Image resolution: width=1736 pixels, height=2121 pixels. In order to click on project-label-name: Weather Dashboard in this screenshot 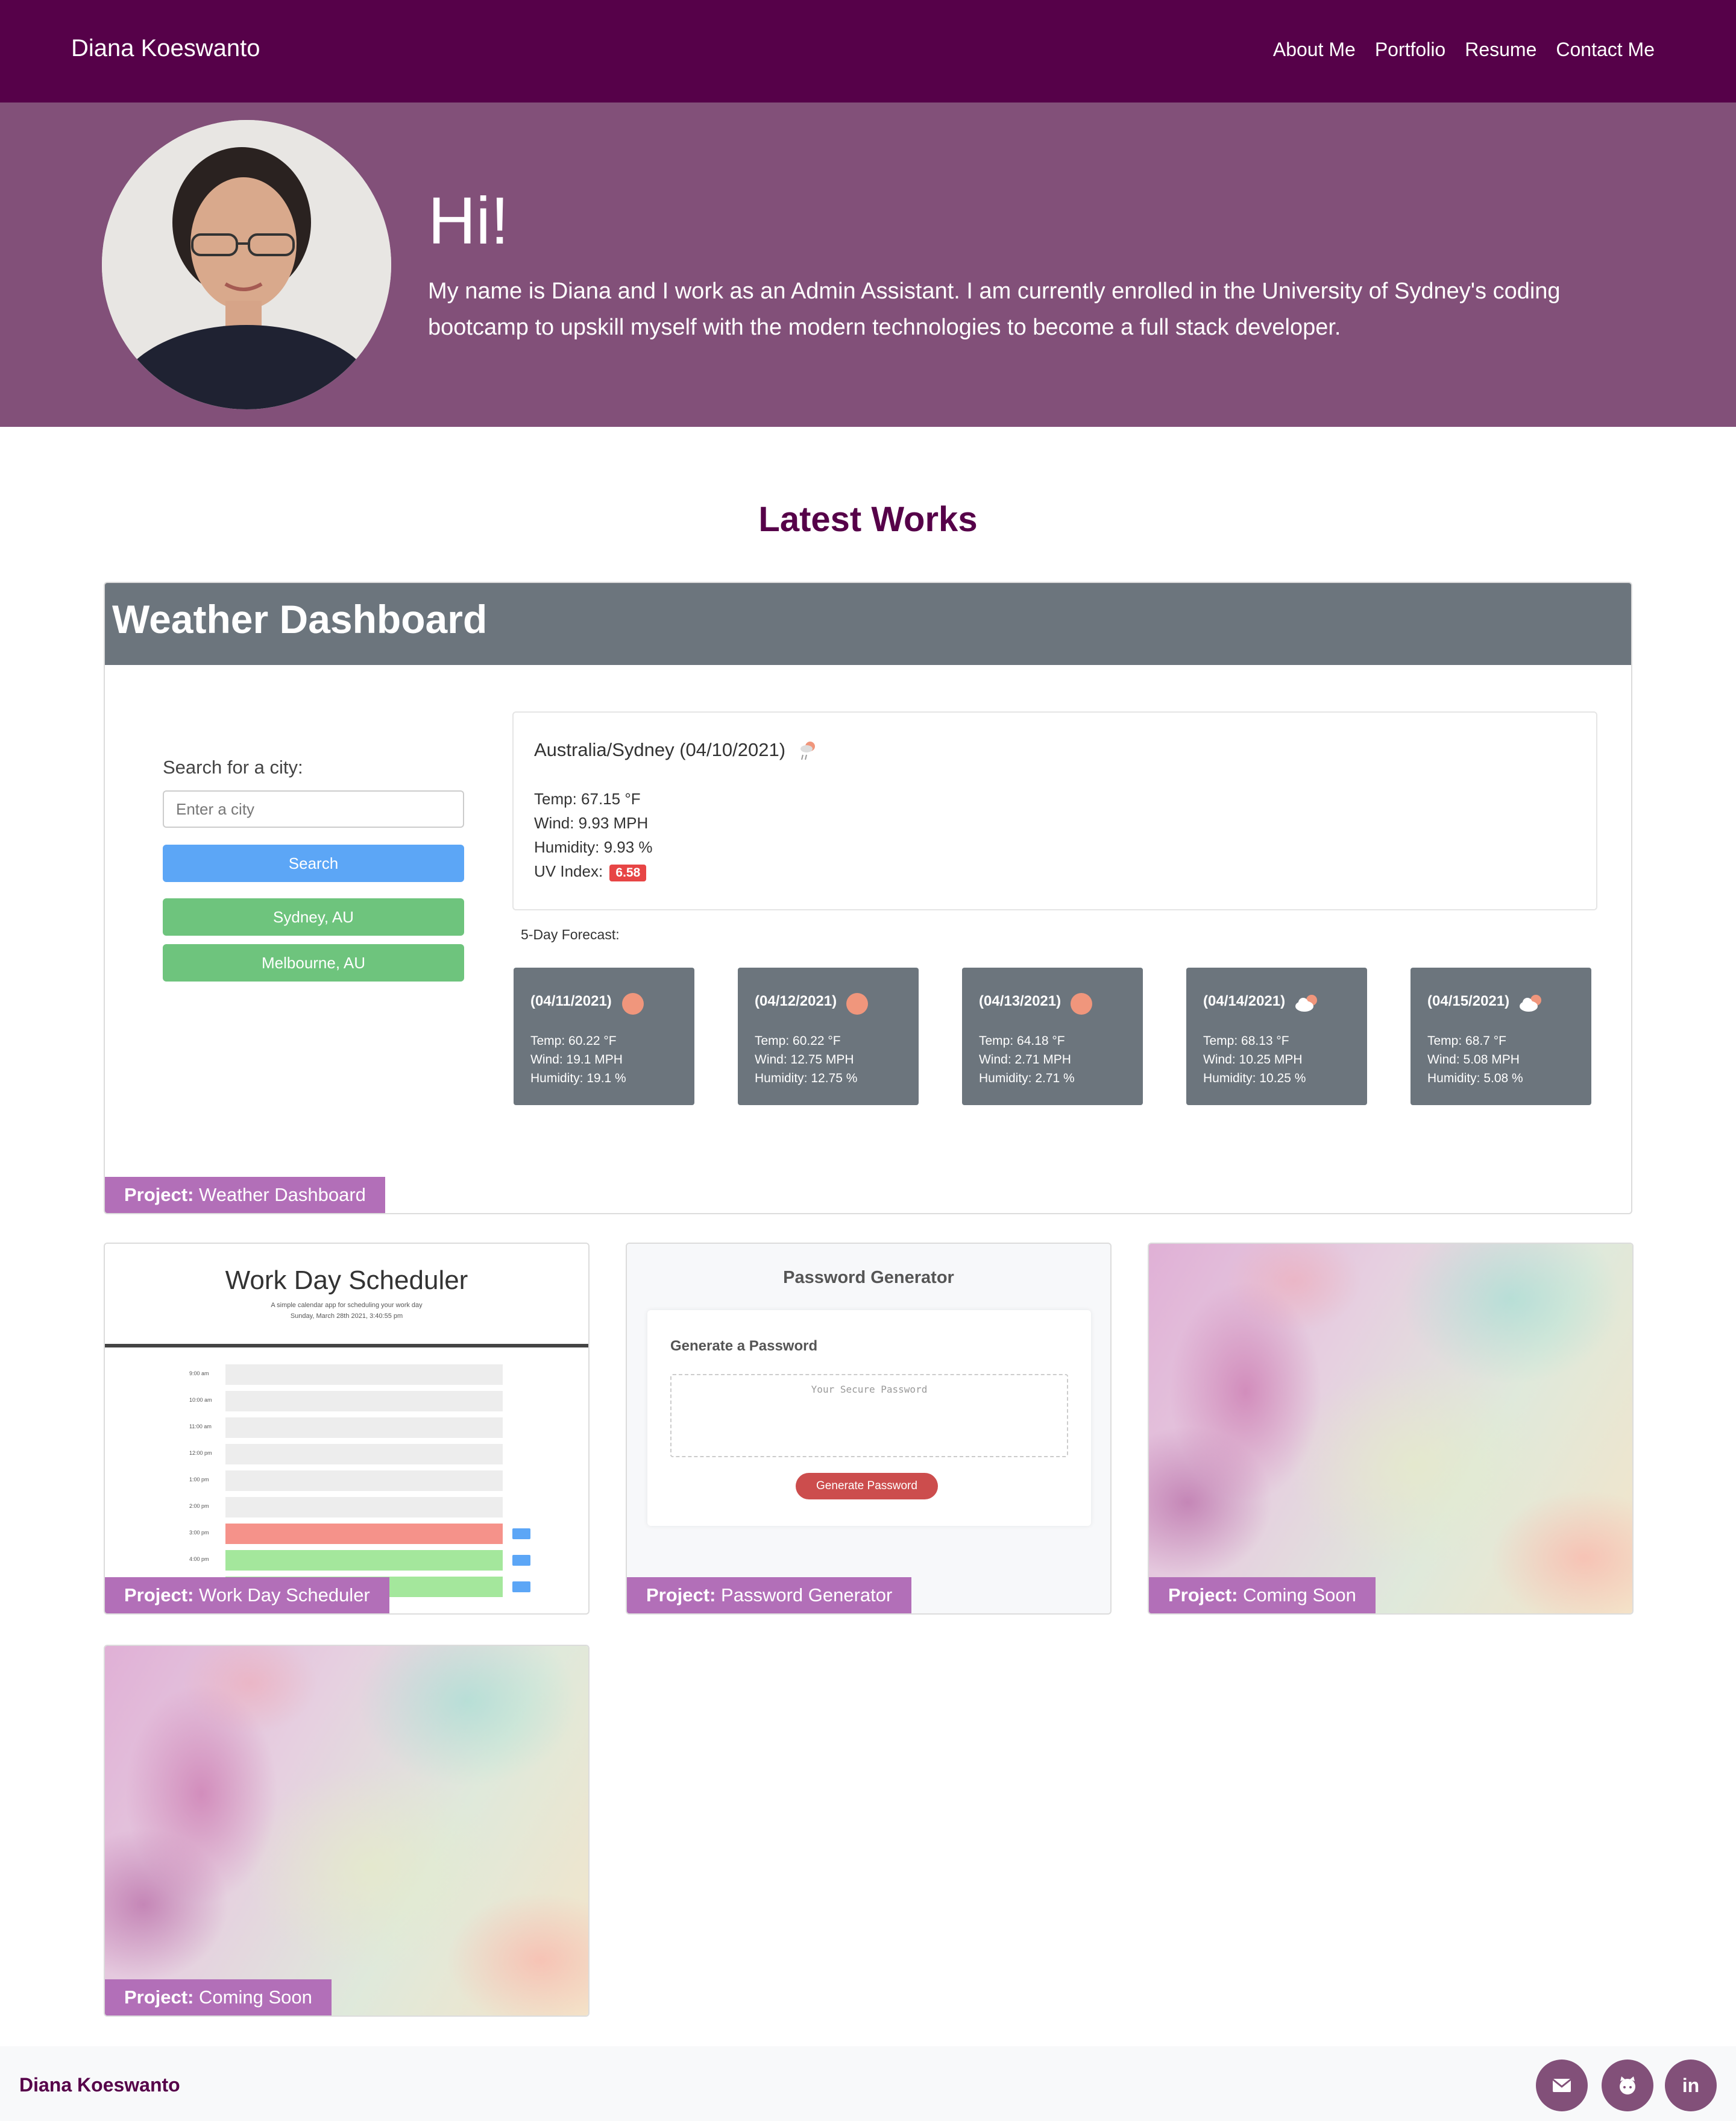, I will do `click(282, 1194)`.